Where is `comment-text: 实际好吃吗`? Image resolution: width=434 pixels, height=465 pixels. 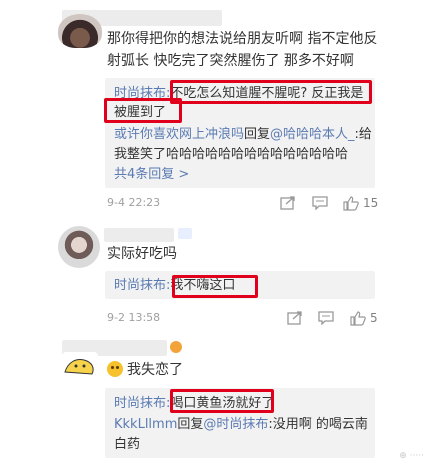 comment-text: 实际好吃吗 is located at coordinates (142, 254).